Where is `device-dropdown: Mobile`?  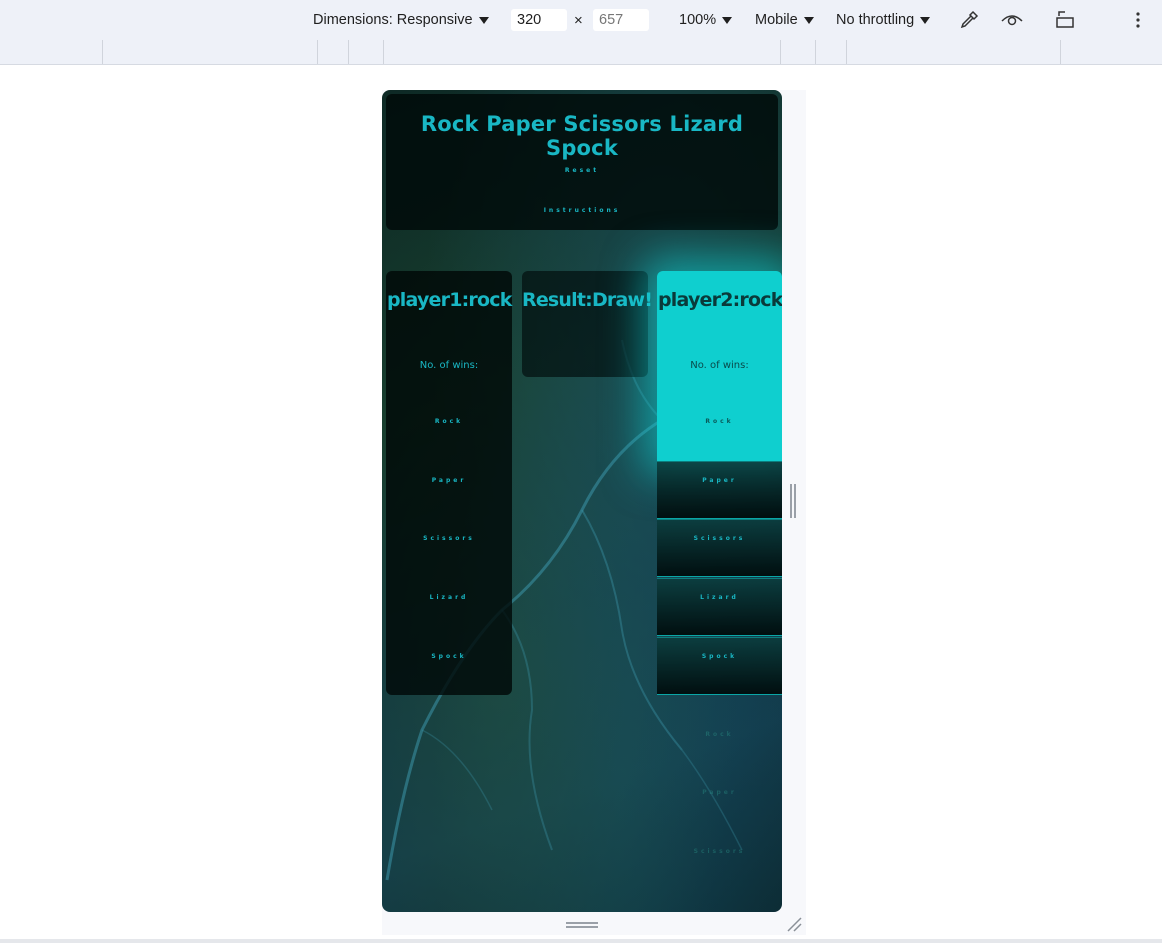 device-dropdown: Mobile is located at coordinates (784, 20).